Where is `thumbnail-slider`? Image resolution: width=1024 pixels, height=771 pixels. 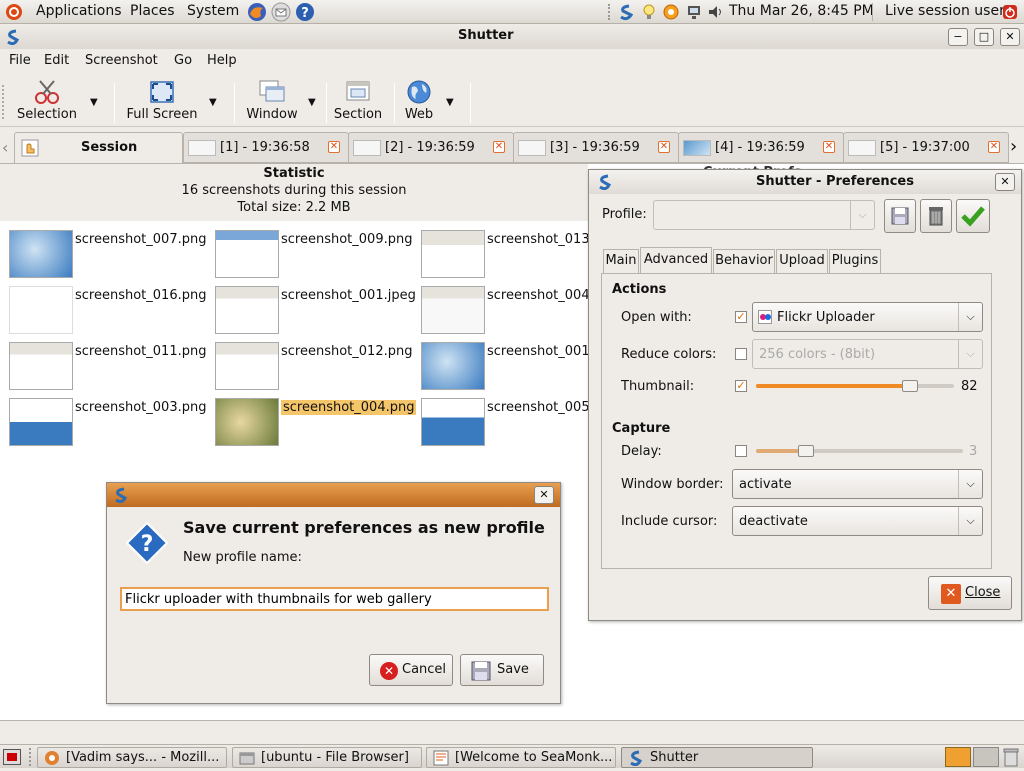
thumbnail-slider is located at coordinates (855, 386).